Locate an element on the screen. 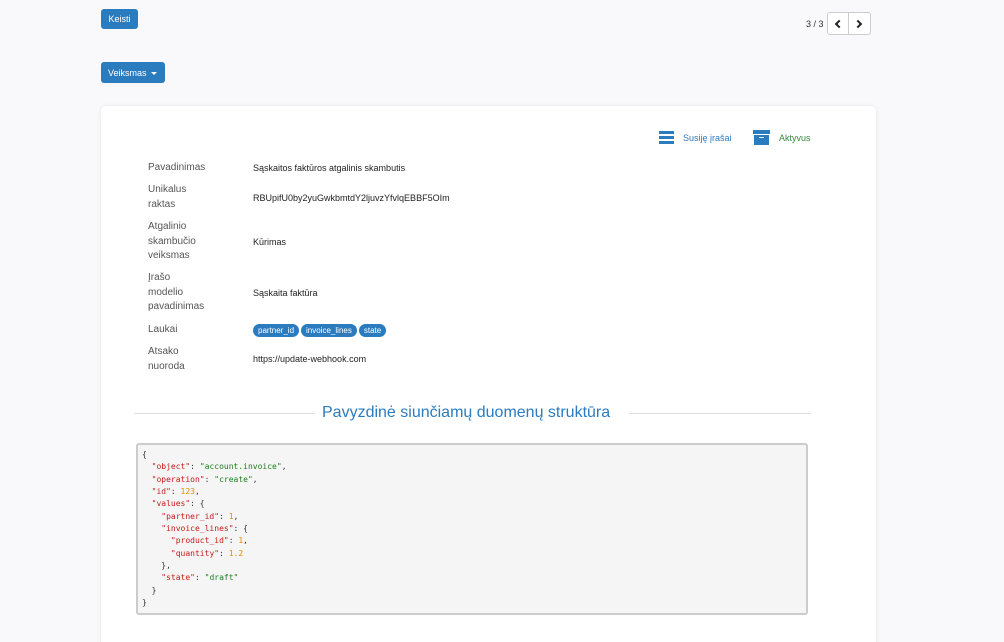 This screenshot has width=1004, height=642. response-url-value: https://update-webhook.com is located at coordinates (310, 359).